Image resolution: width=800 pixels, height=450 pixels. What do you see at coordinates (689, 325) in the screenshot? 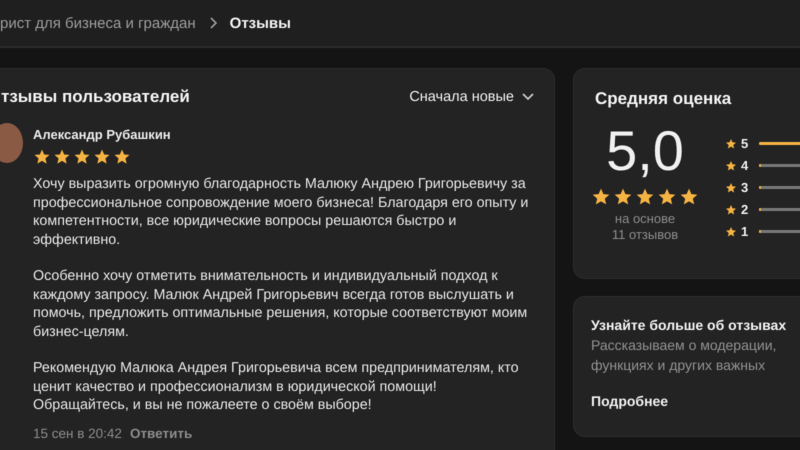
I see `info-title: Узнайте больше об отзывах` at bounding box center [689, 325].